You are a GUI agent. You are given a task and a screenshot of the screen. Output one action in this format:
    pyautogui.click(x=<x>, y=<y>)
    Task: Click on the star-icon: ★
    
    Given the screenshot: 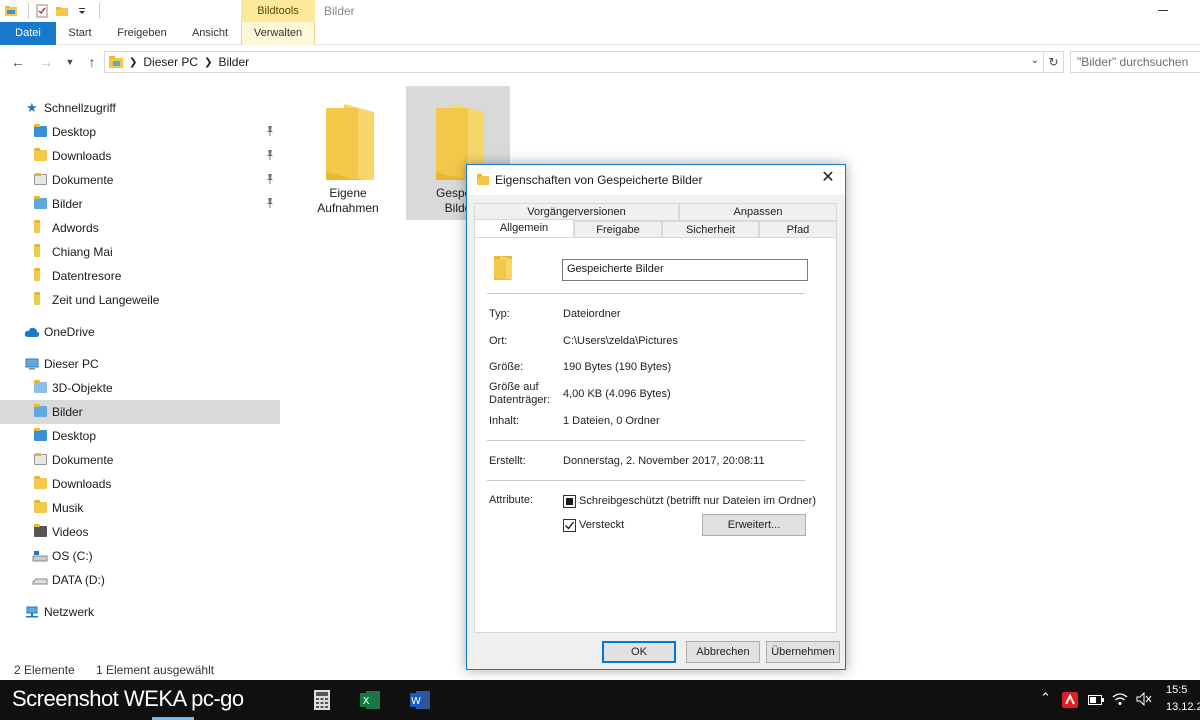 What is the action you would take?
    pyautogui.click(x=32, y=107)
    